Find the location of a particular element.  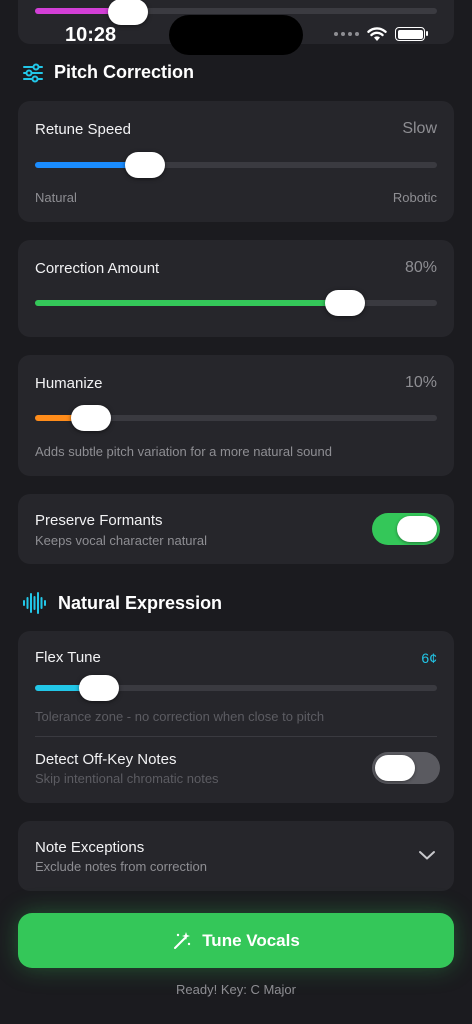

flex-tune-thumb is located at coordinates (99, 688).